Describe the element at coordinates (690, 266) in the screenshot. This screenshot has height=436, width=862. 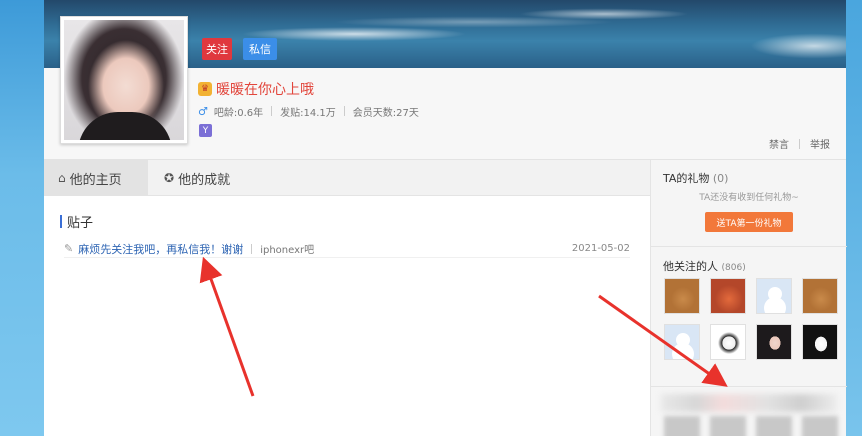
I see `following-title-text: 他关注的人` at that location.